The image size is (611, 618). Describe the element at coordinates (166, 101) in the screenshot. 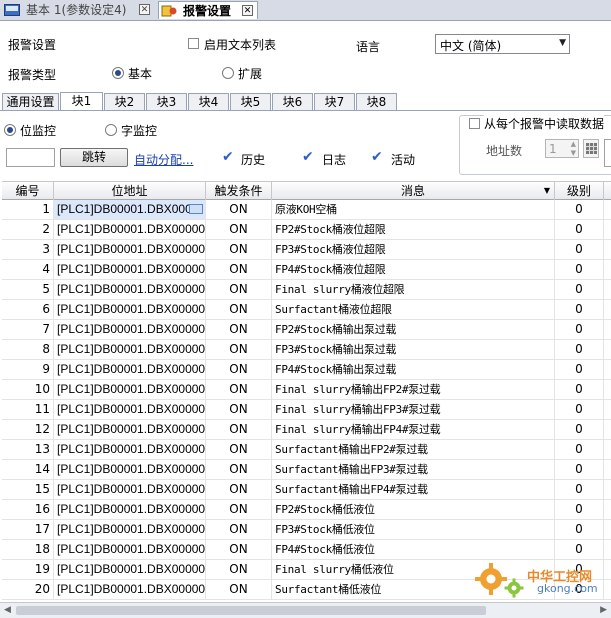

I see `tab-block3: 块3` at that location.